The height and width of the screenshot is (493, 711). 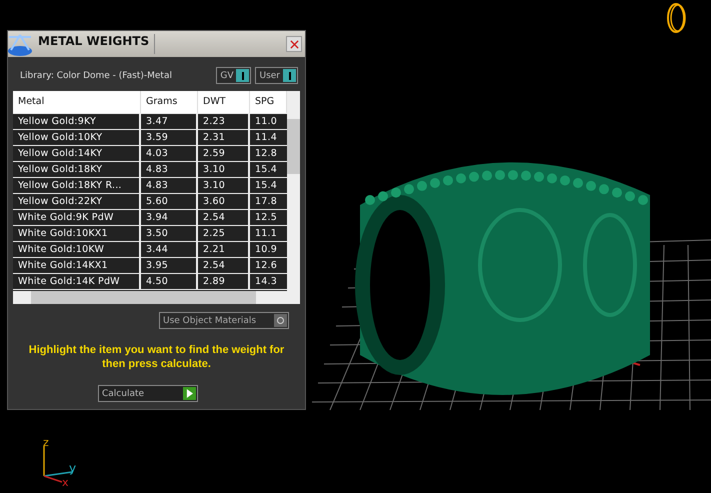 What do you see at coordinates (266, 138) in the screenshot?
I see `table-cell-text: 11.4` at bounding box center [266, 138].